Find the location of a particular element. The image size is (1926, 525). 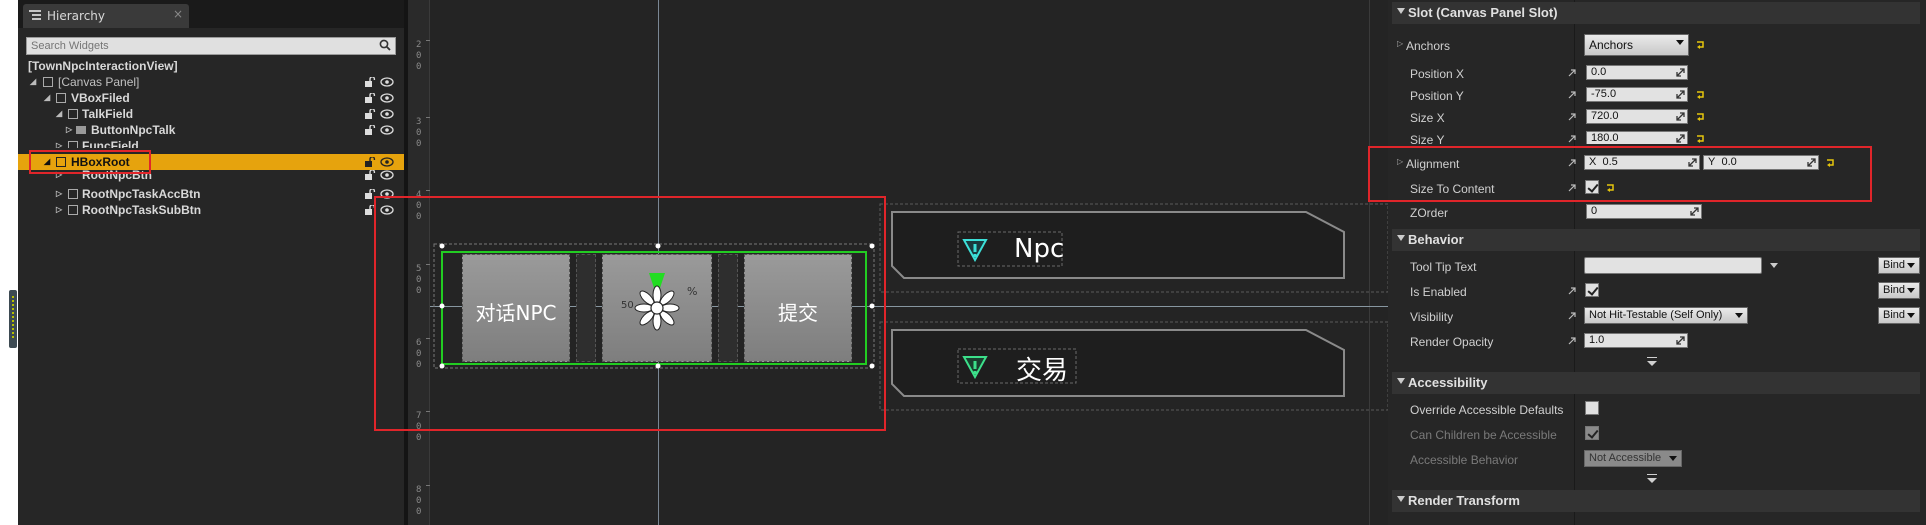

section-behavior: Behavior is located at coordinates (1656, 240).